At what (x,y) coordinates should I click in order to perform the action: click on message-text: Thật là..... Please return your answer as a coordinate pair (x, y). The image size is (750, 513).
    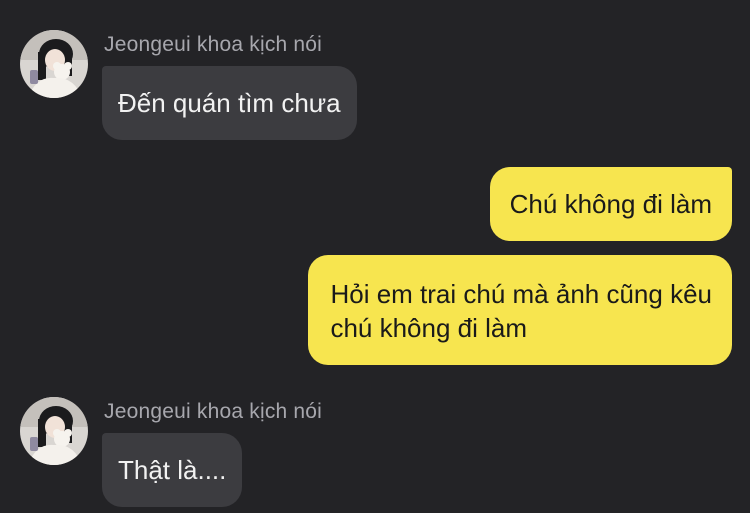
    Looking at the image, I should click on (172, 470).